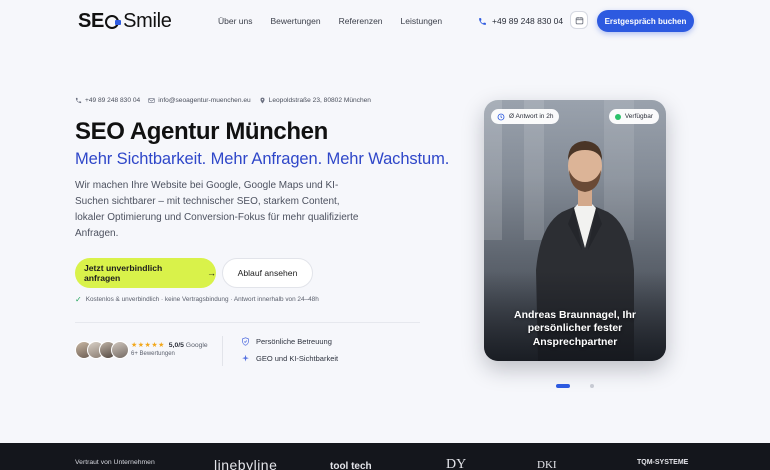  Describe the element at coordinates (78, 299) in the screenshot. I see `check-circle-icon: ✓` at that location.